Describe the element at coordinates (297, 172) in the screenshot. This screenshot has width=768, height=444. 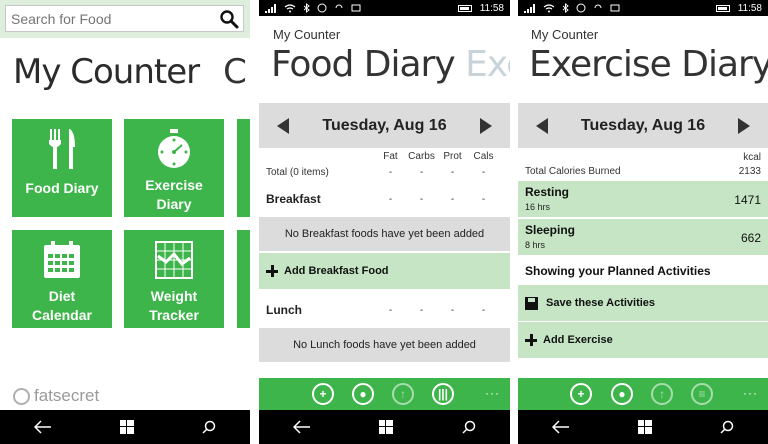
I see `total-label: Total (0 items)` at that location.